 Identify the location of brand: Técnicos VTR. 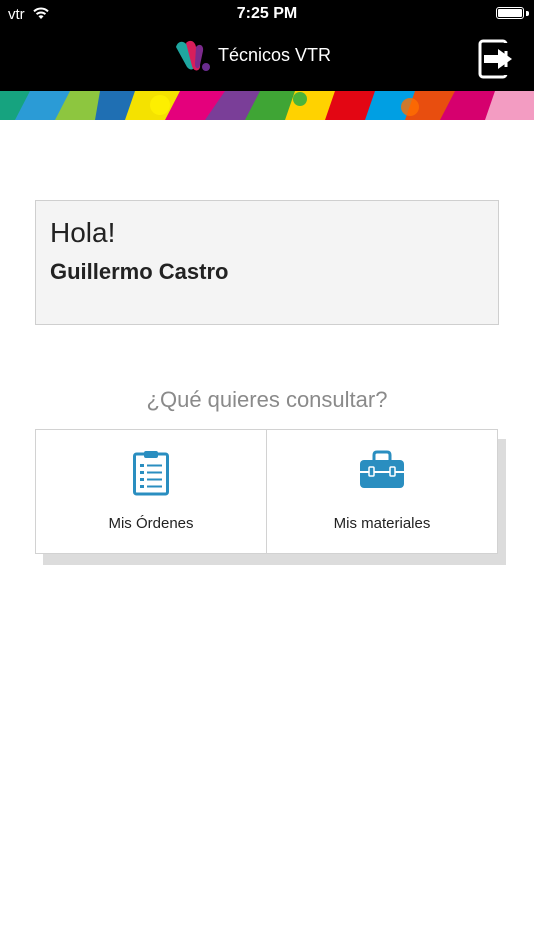
(251, 55).